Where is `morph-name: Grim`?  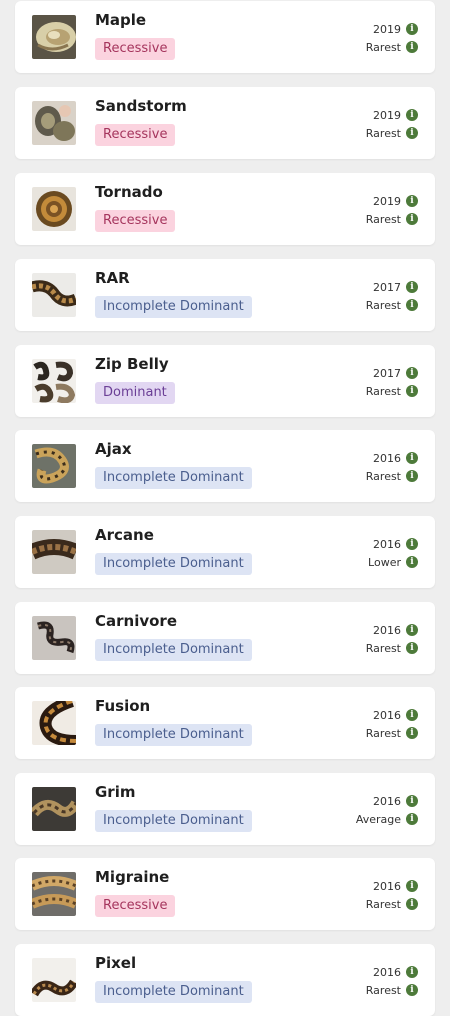
morph-name: Grim is located at coordinates (115, 792).